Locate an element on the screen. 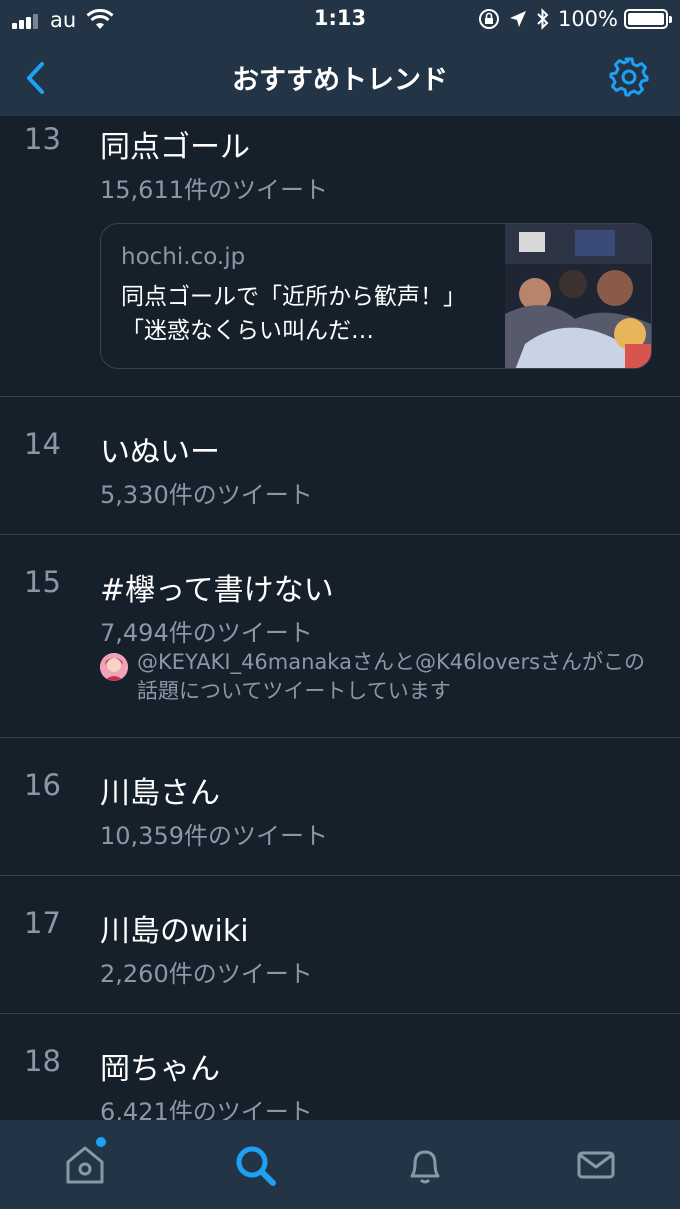  settings-button is located at coordinates (629, 77).